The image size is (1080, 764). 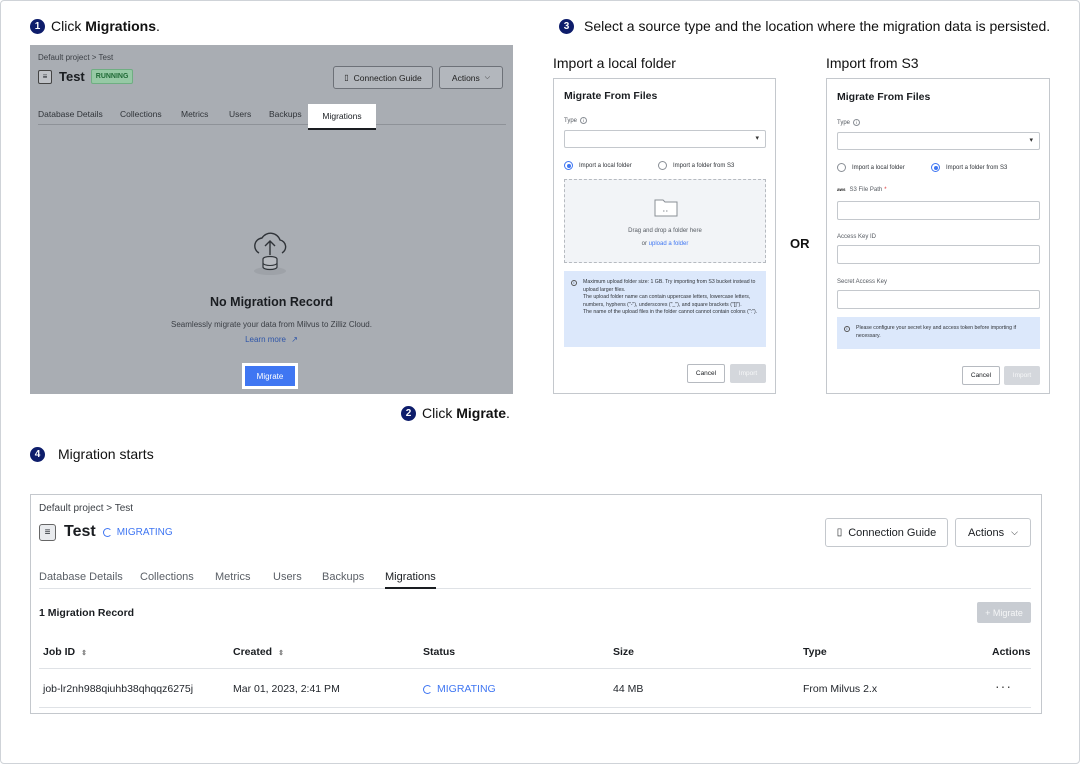 I want to click on tab-migrations-highlighted: Migrations, so click(x=342, y=117).